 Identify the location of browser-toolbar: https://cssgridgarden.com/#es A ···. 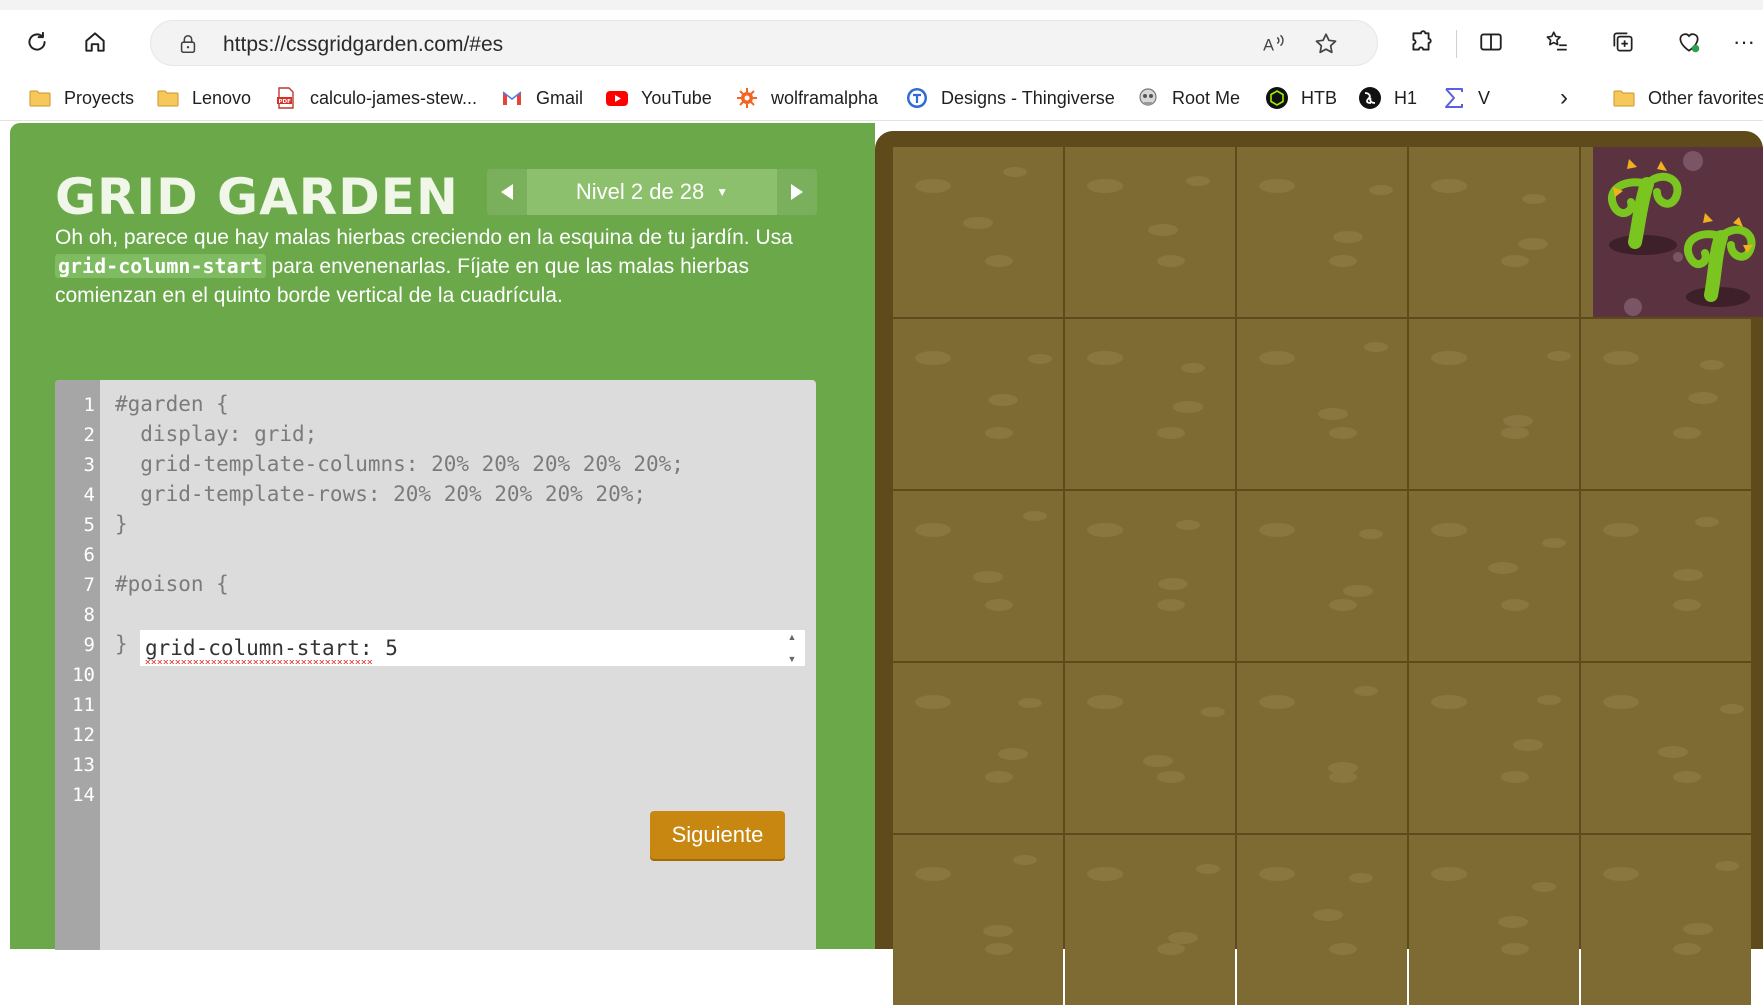
(881, 42).